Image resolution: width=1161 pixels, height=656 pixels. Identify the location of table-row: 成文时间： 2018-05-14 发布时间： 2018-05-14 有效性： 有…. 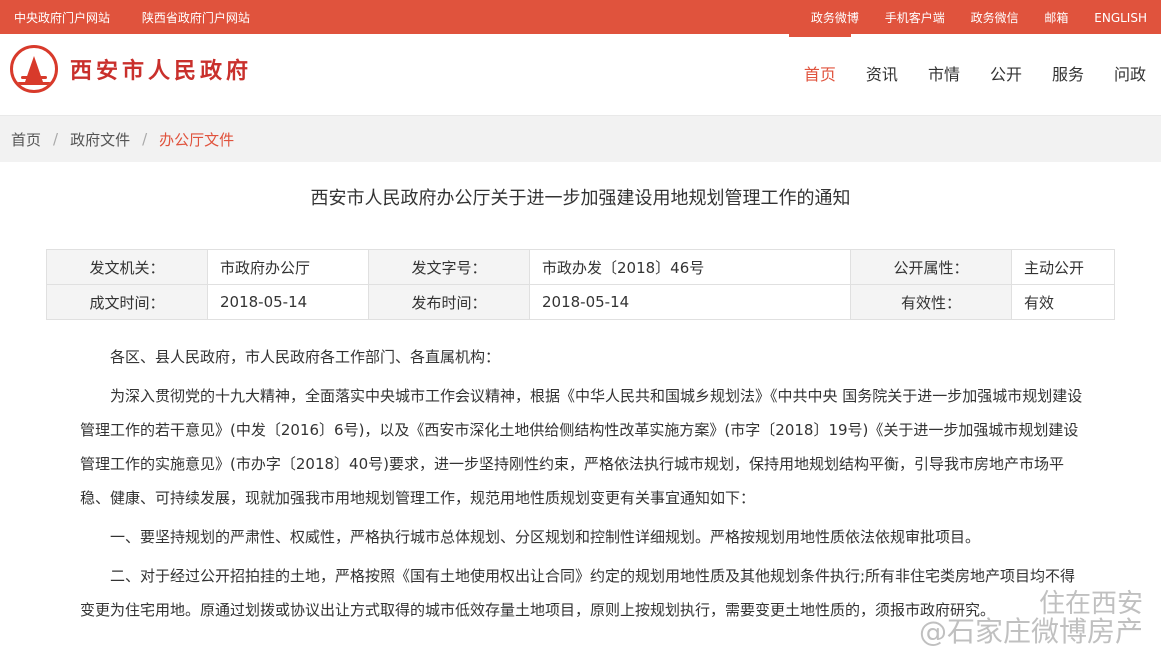
(580, 302).